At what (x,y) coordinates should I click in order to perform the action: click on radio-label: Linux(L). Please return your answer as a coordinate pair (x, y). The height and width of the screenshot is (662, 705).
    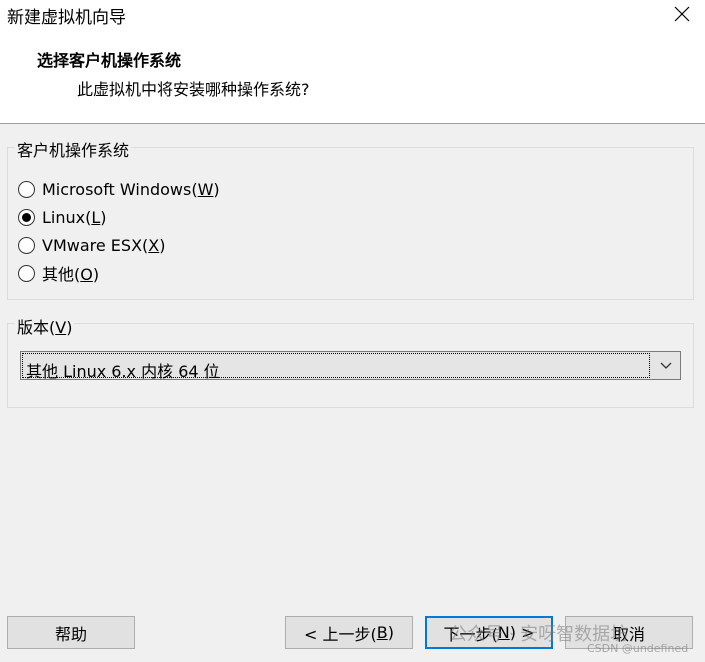
    Looking at the image, I should click on (74, 217).